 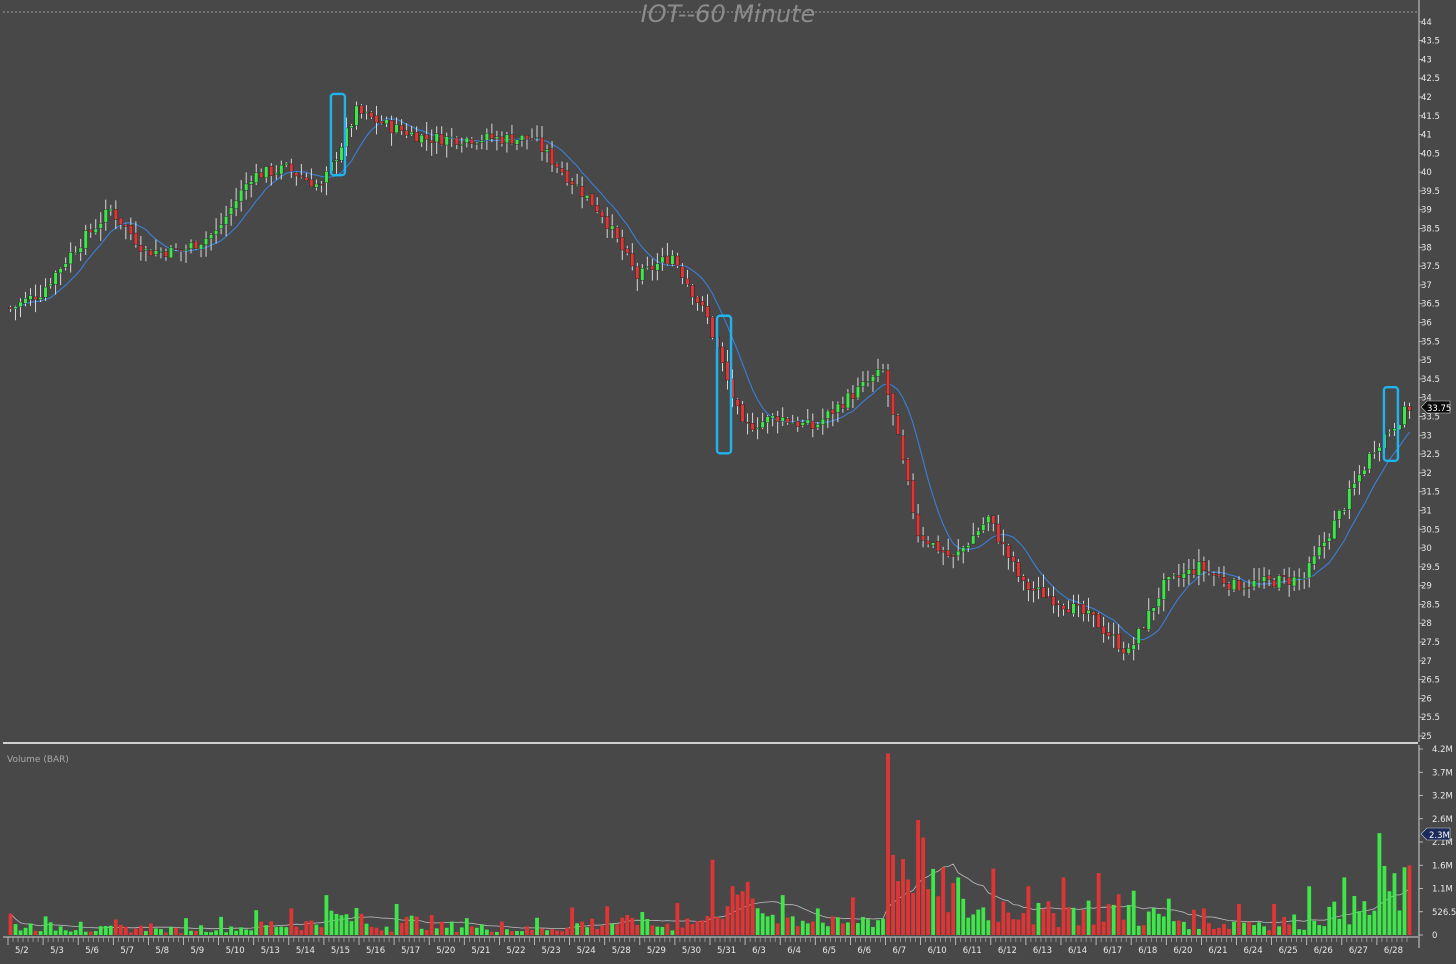 What do you see at coordinates (1426, 23) in the screenshot?
I see `price-tick-label: 44` at bounding box center [1426, 23].